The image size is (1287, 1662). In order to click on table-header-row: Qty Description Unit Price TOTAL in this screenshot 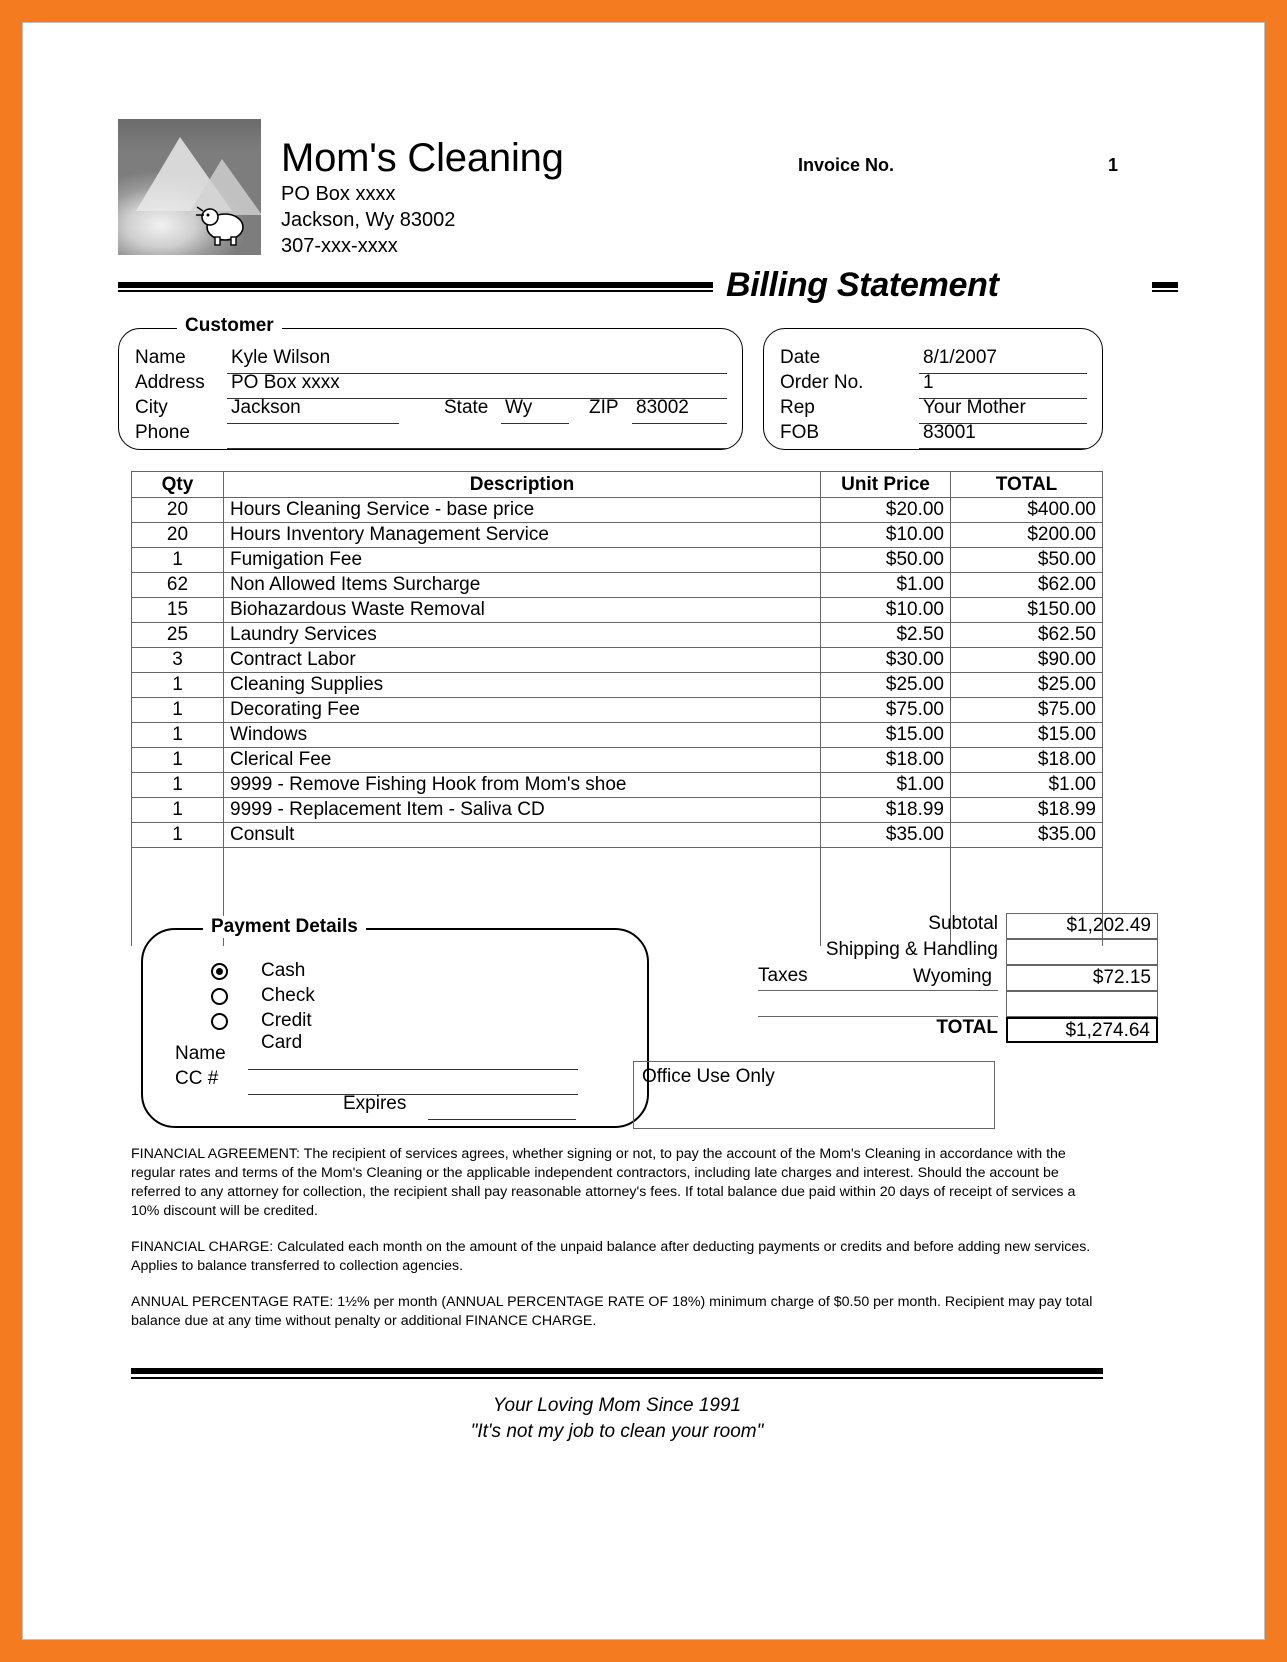, I will do `click(617, 484)`.